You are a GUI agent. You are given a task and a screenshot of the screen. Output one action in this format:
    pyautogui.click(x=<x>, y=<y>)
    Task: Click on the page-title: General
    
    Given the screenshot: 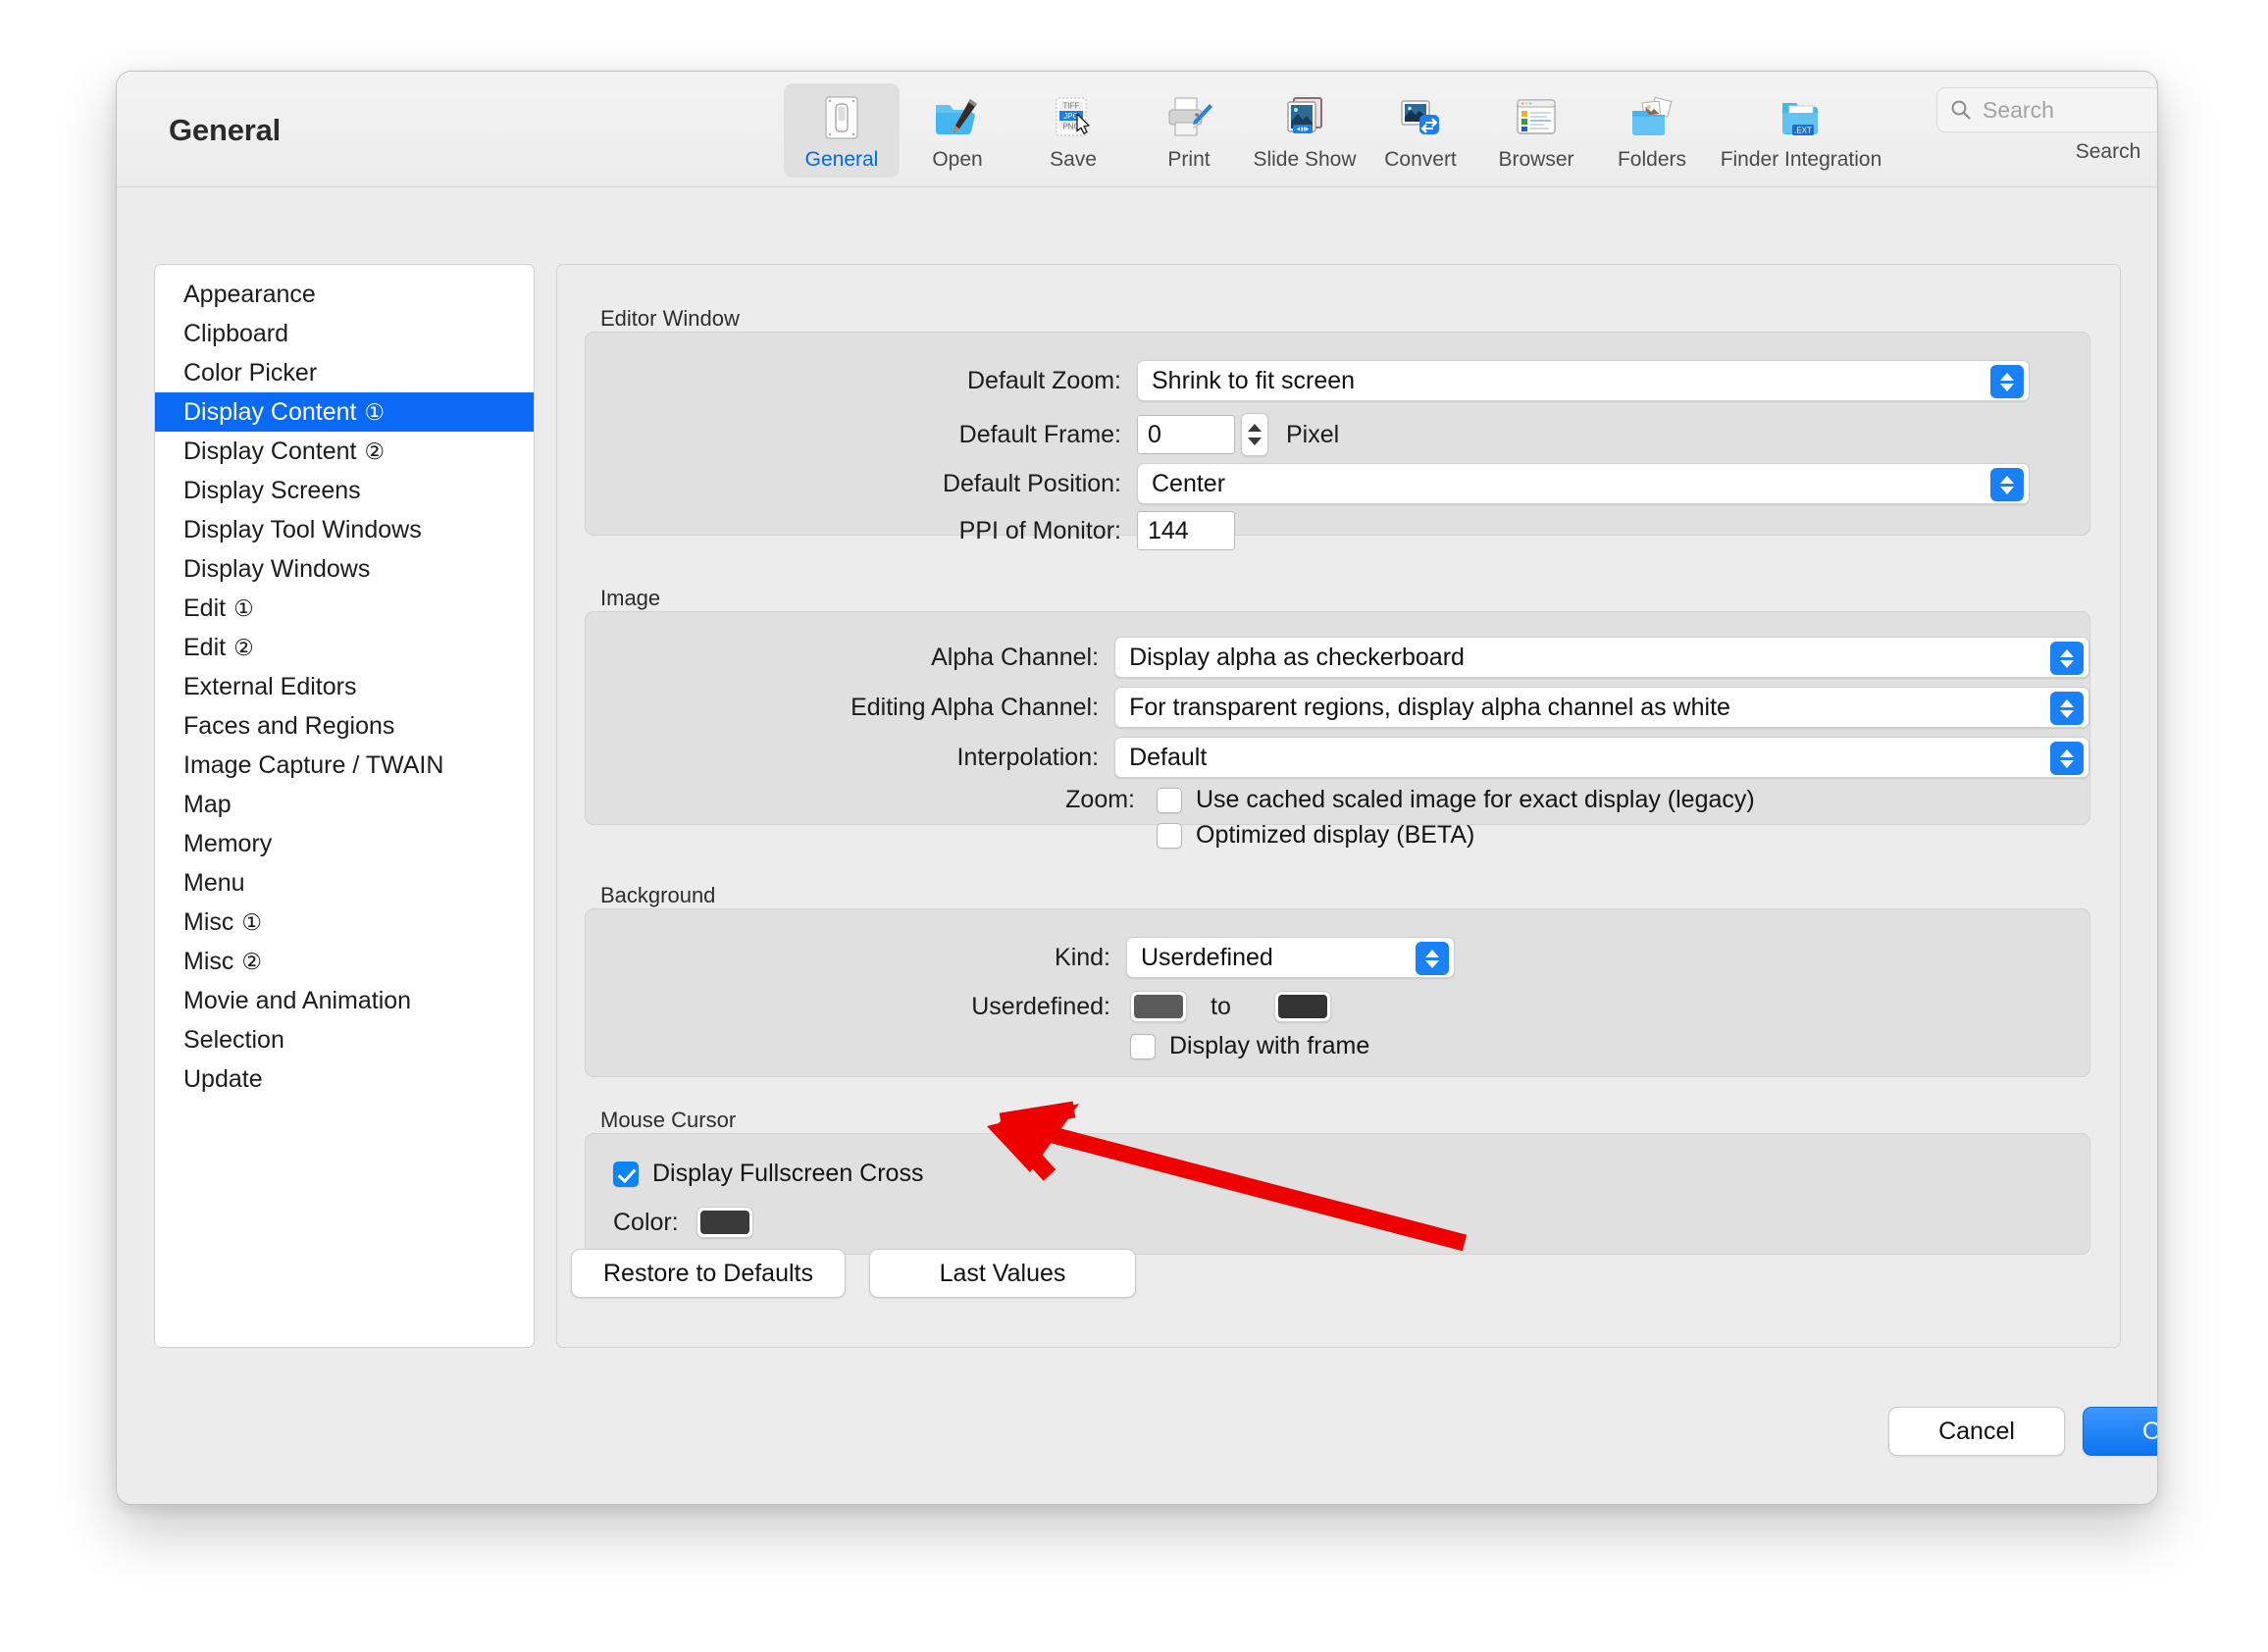 What is the action you would take?
    pyautogui.click(x=226, y=130)
    